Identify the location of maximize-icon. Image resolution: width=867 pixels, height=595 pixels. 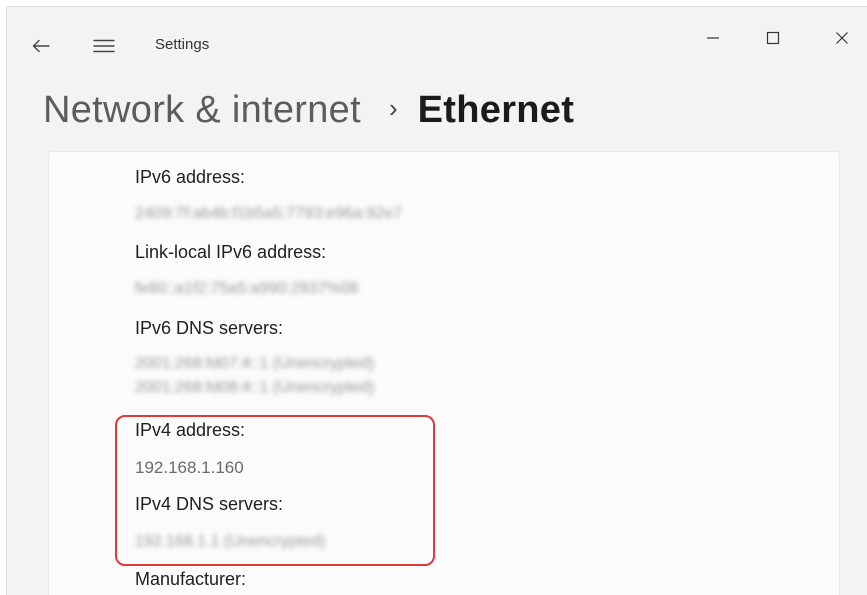
(773, 38).